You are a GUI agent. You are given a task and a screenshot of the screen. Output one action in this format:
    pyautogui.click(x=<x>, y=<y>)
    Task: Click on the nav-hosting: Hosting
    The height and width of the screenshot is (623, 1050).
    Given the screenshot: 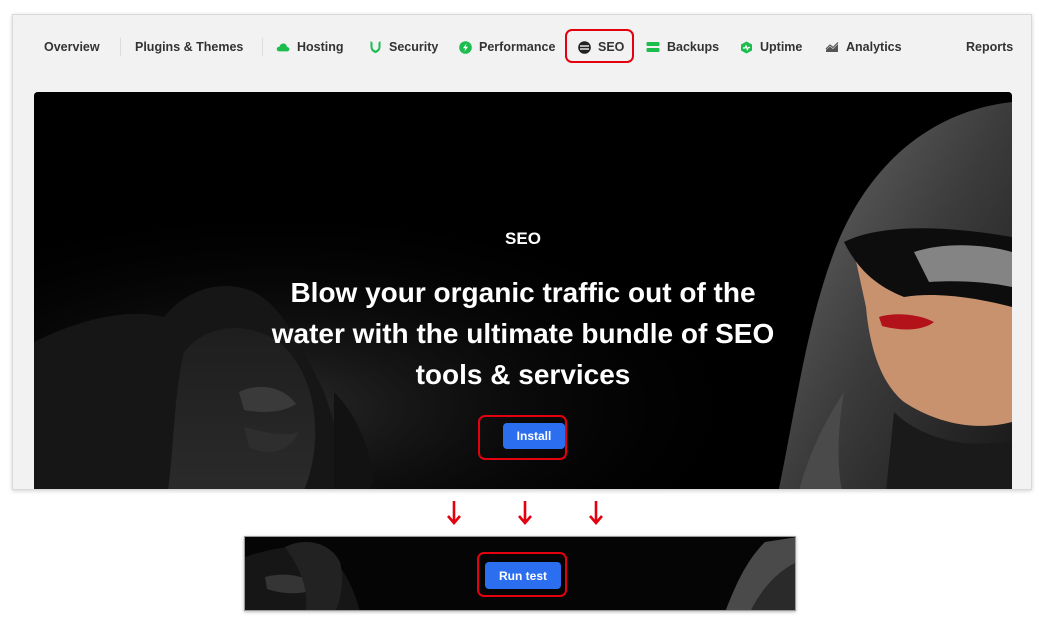 What is the action you would take?
    pyautogui.click(x=310, y=47)
    